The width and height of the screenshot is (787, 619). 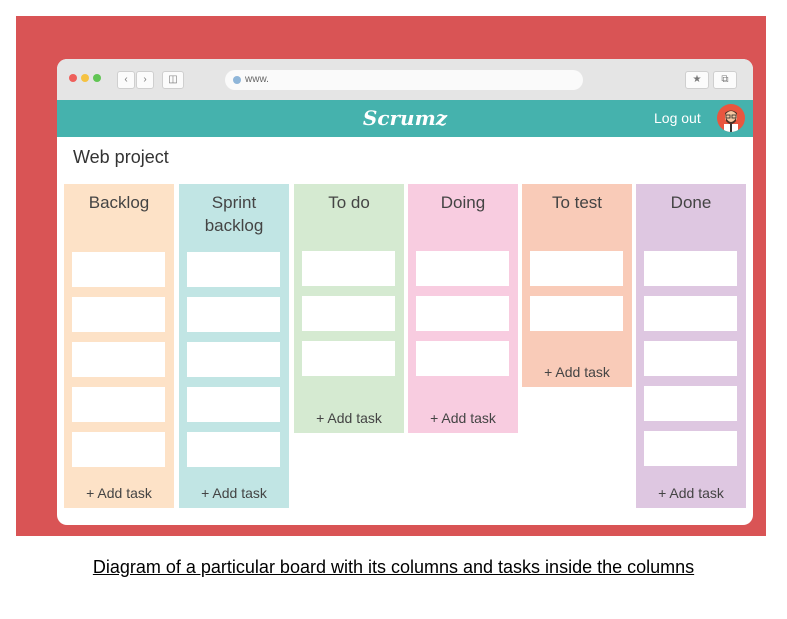 I want to click on maximize-dot, so click(x=97, y=78).